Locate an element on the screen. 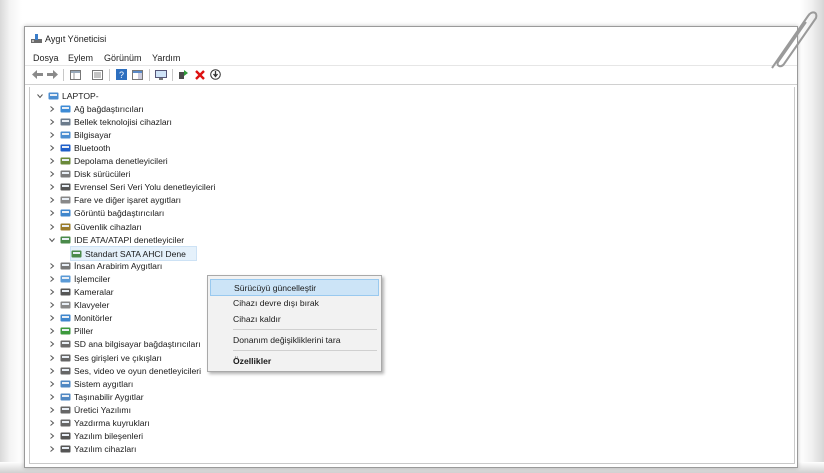 This screenshot has height=473, width=824. mouse-icon is located at coordinates (65, 200).